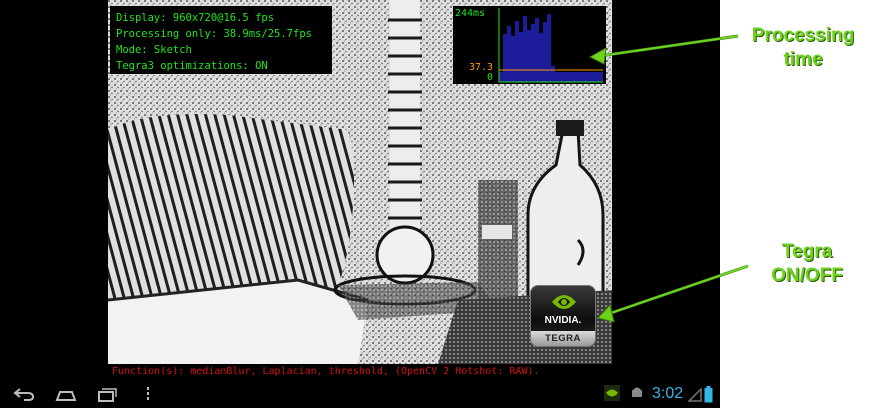  I want to click on processing-time-callout: Processing time, so click(803, 47).